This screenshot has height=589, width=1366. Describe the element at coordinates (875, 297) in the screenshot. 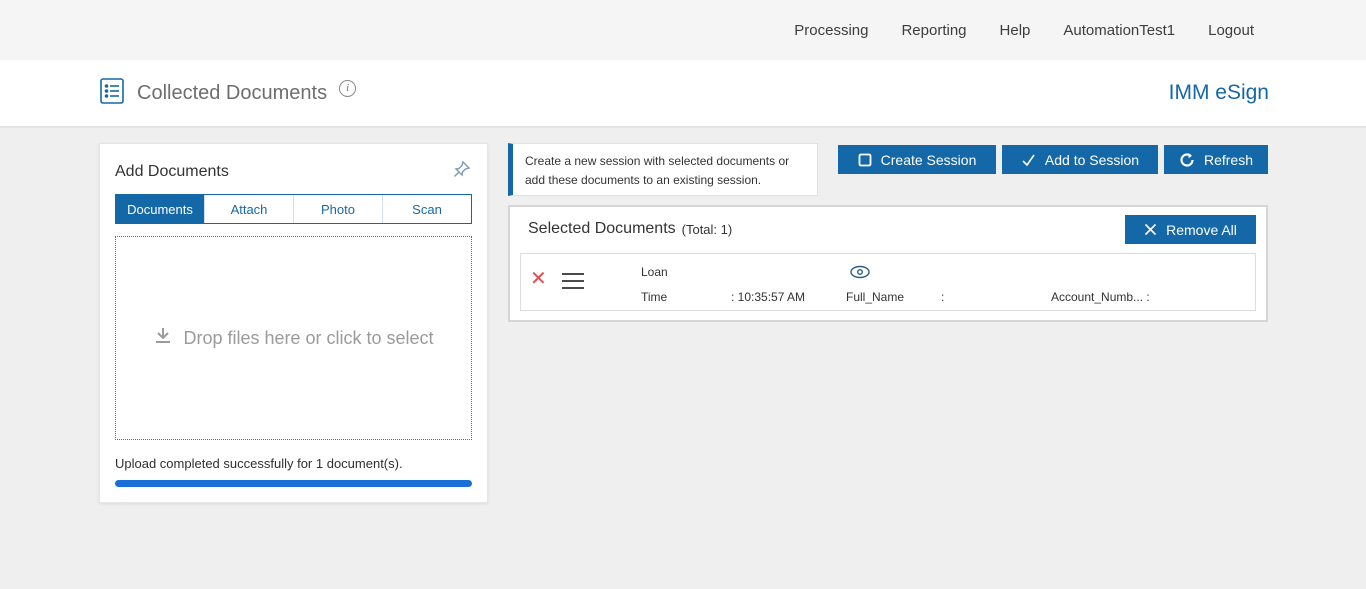

I see `full-name-label: Full_Name` at that location.